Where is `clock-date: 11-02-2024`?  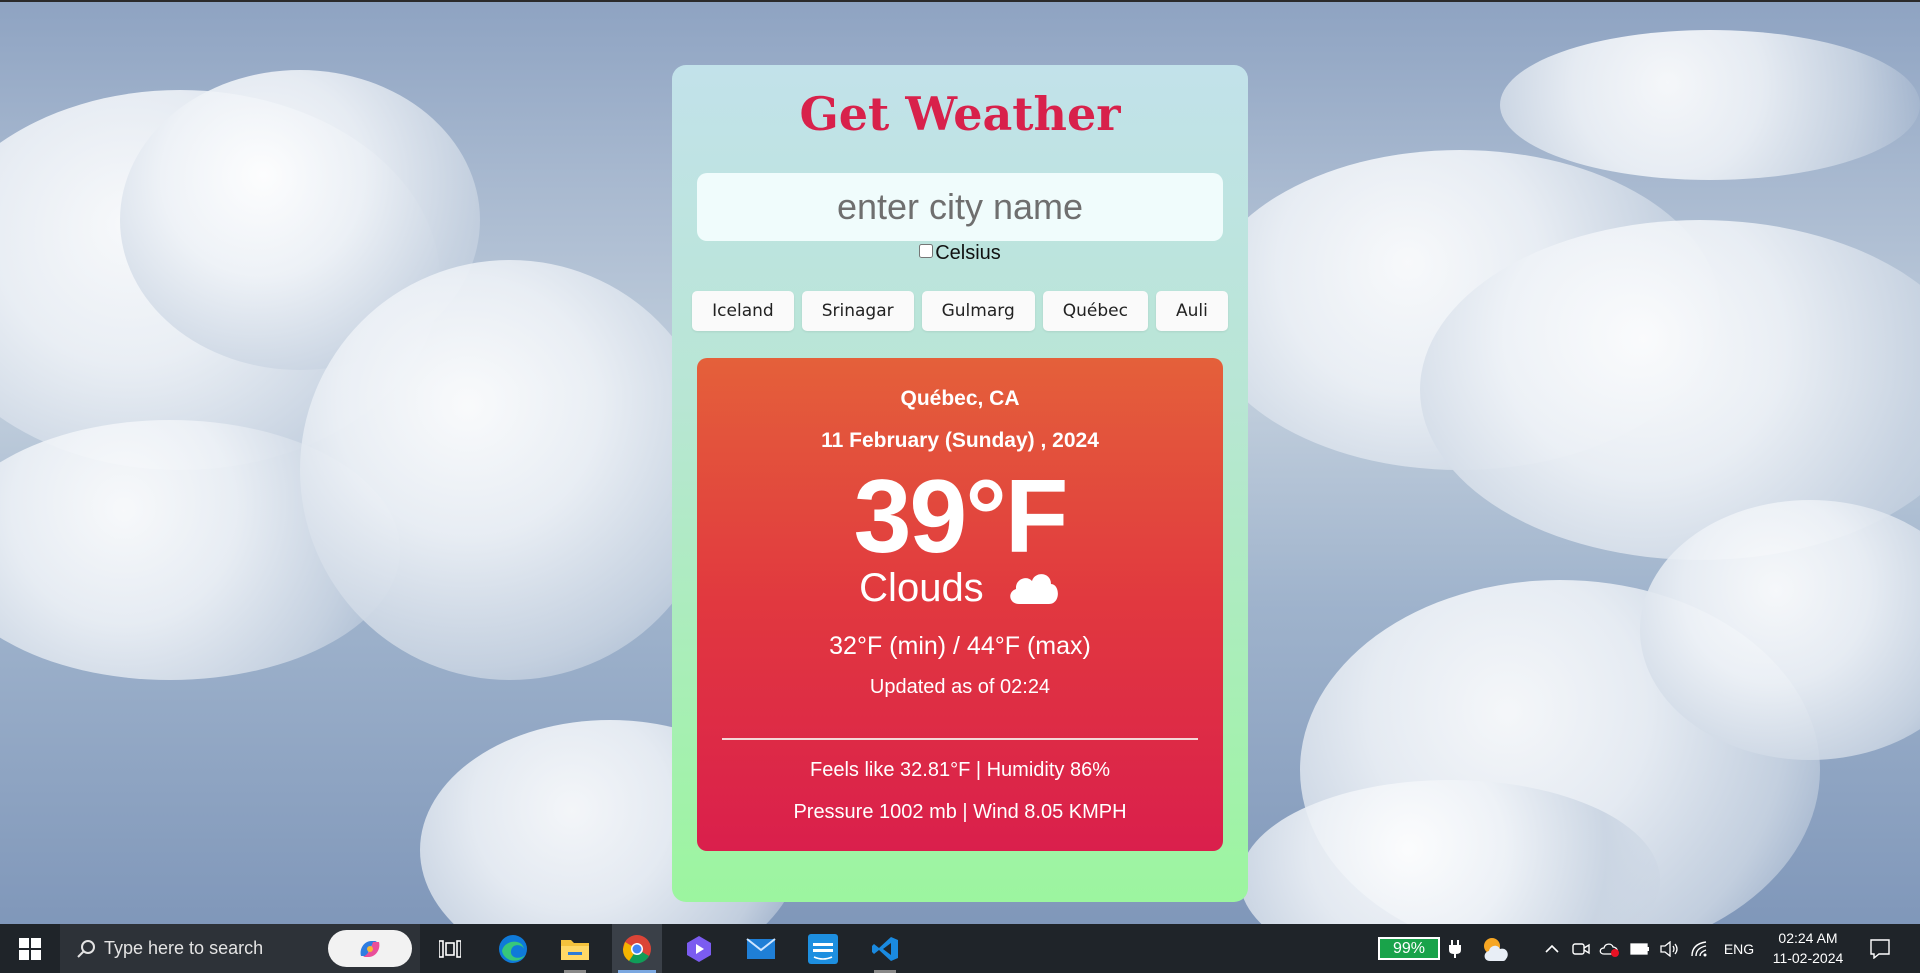
clock-date: 11-02-2024 is located at coordinates (1808, 958).